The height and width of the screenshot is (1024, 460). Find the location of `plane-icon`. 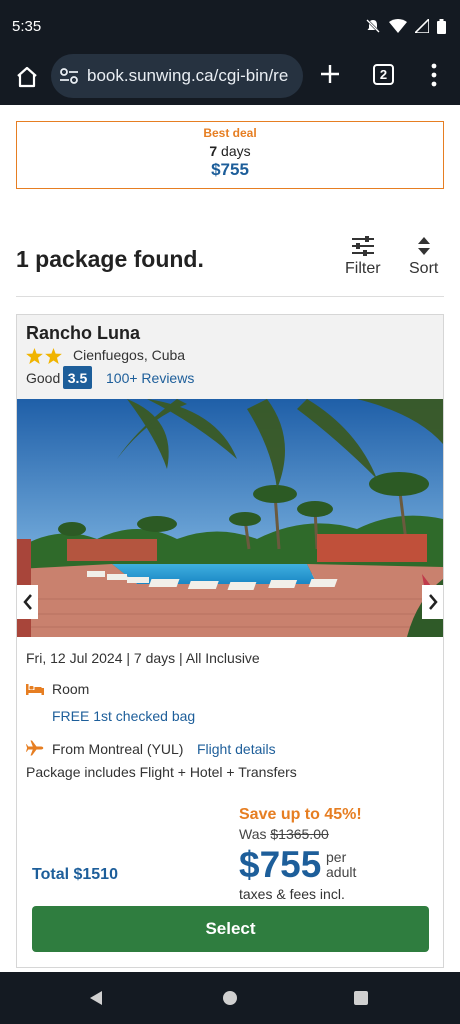

plane-icon is located at coordinates (35, 748).